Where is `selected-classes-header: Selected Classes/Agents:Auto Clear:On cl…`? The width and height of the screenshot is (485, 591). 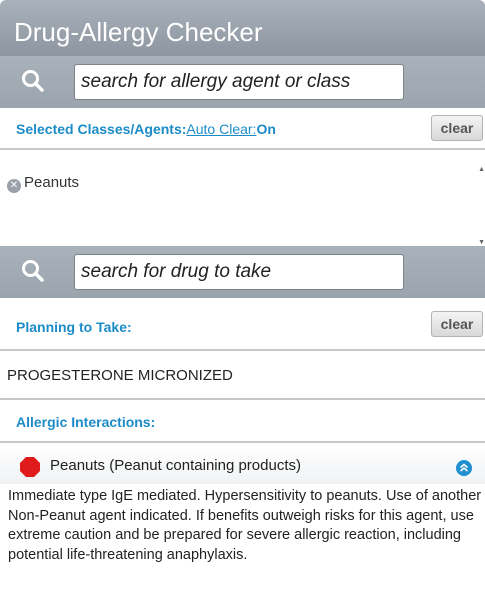
selected-classes-header: Selected Classes/Agents:Auto Clear:On cl… is located at coordinates (242, 129).